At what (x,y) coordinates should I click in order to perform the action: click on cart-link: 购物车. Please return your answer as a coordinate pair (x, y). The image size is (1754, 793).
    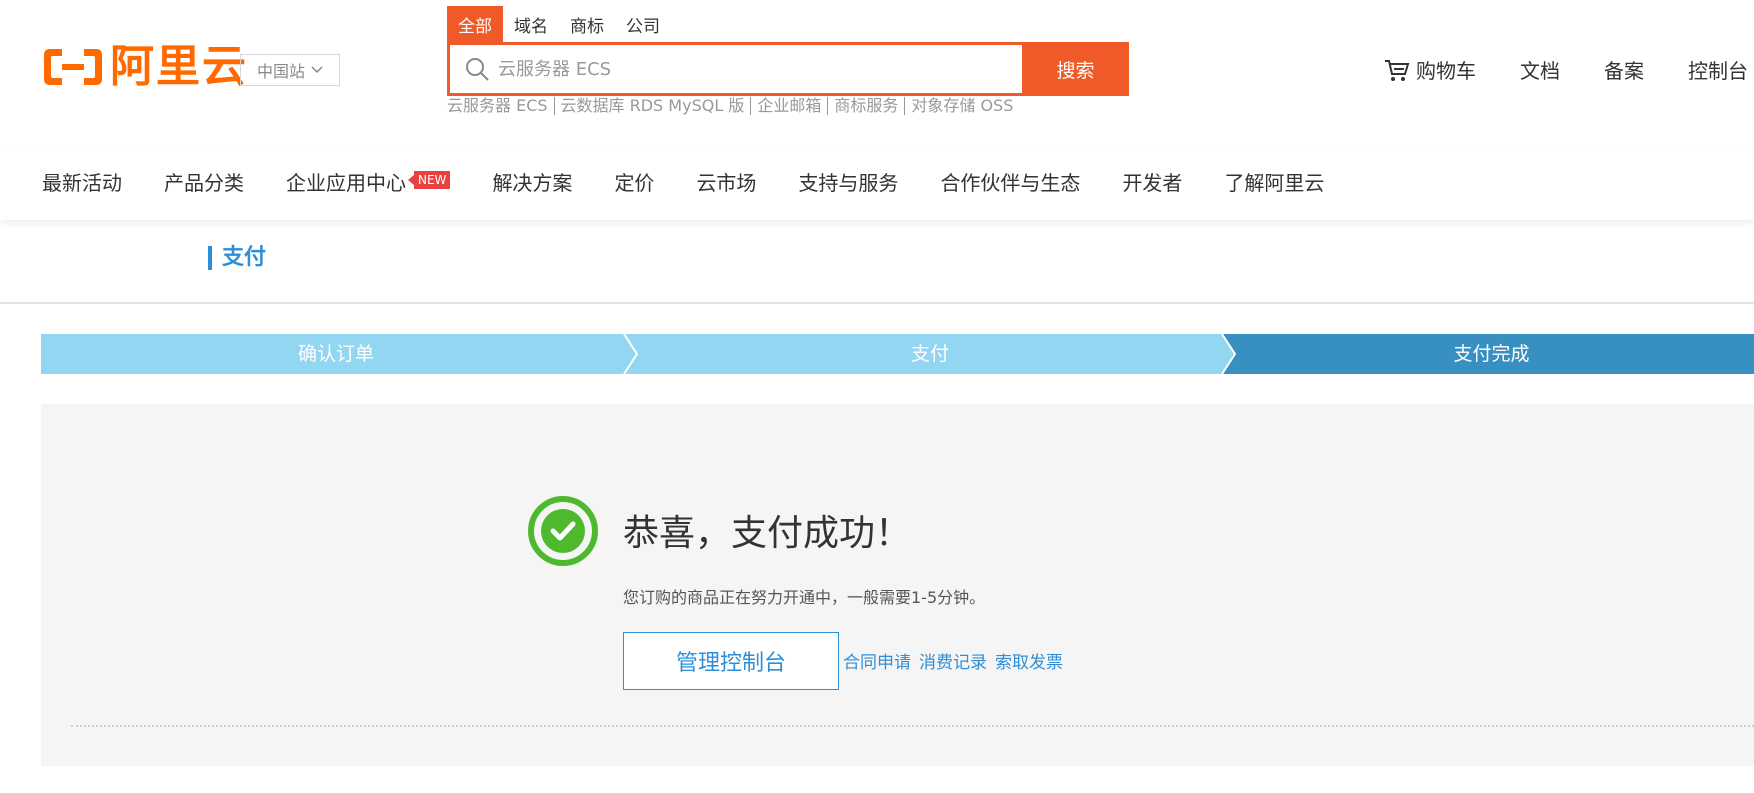
    Looking at the image, I should click on (1430, 69).